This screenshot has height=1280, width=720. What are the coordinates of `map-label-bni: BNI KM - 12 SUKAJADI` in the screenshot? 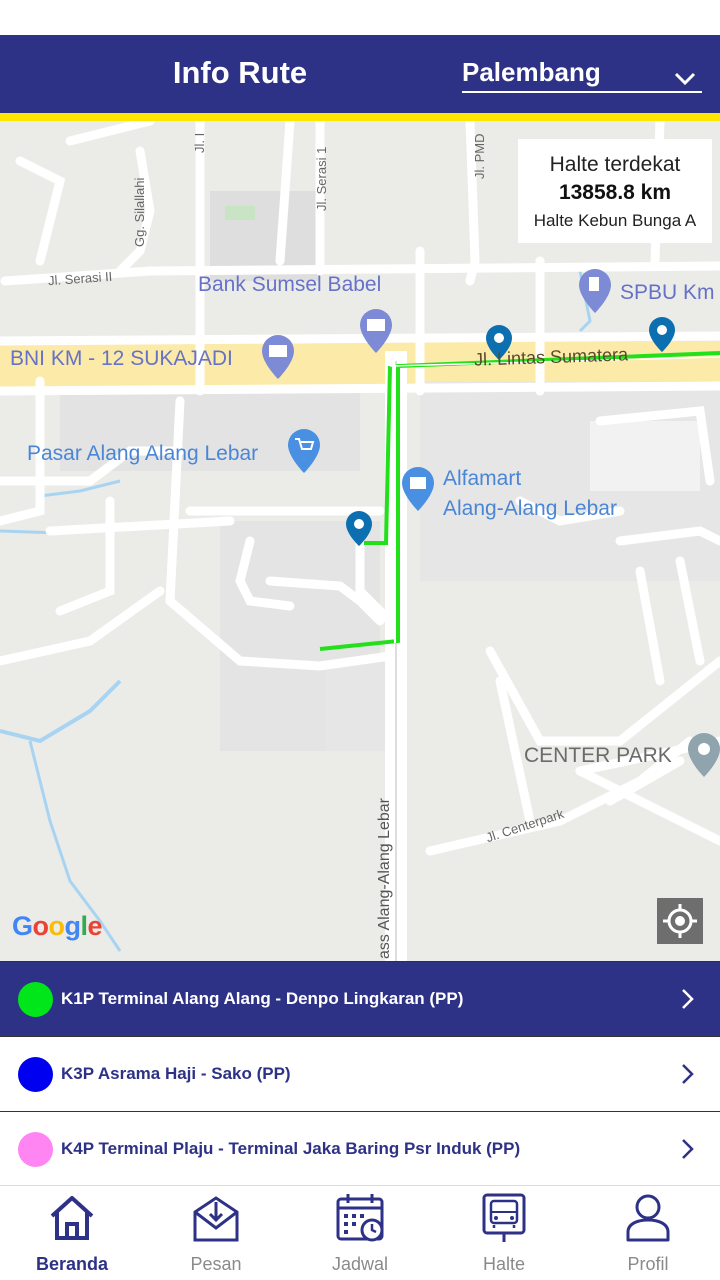 It's located at (121, 358).